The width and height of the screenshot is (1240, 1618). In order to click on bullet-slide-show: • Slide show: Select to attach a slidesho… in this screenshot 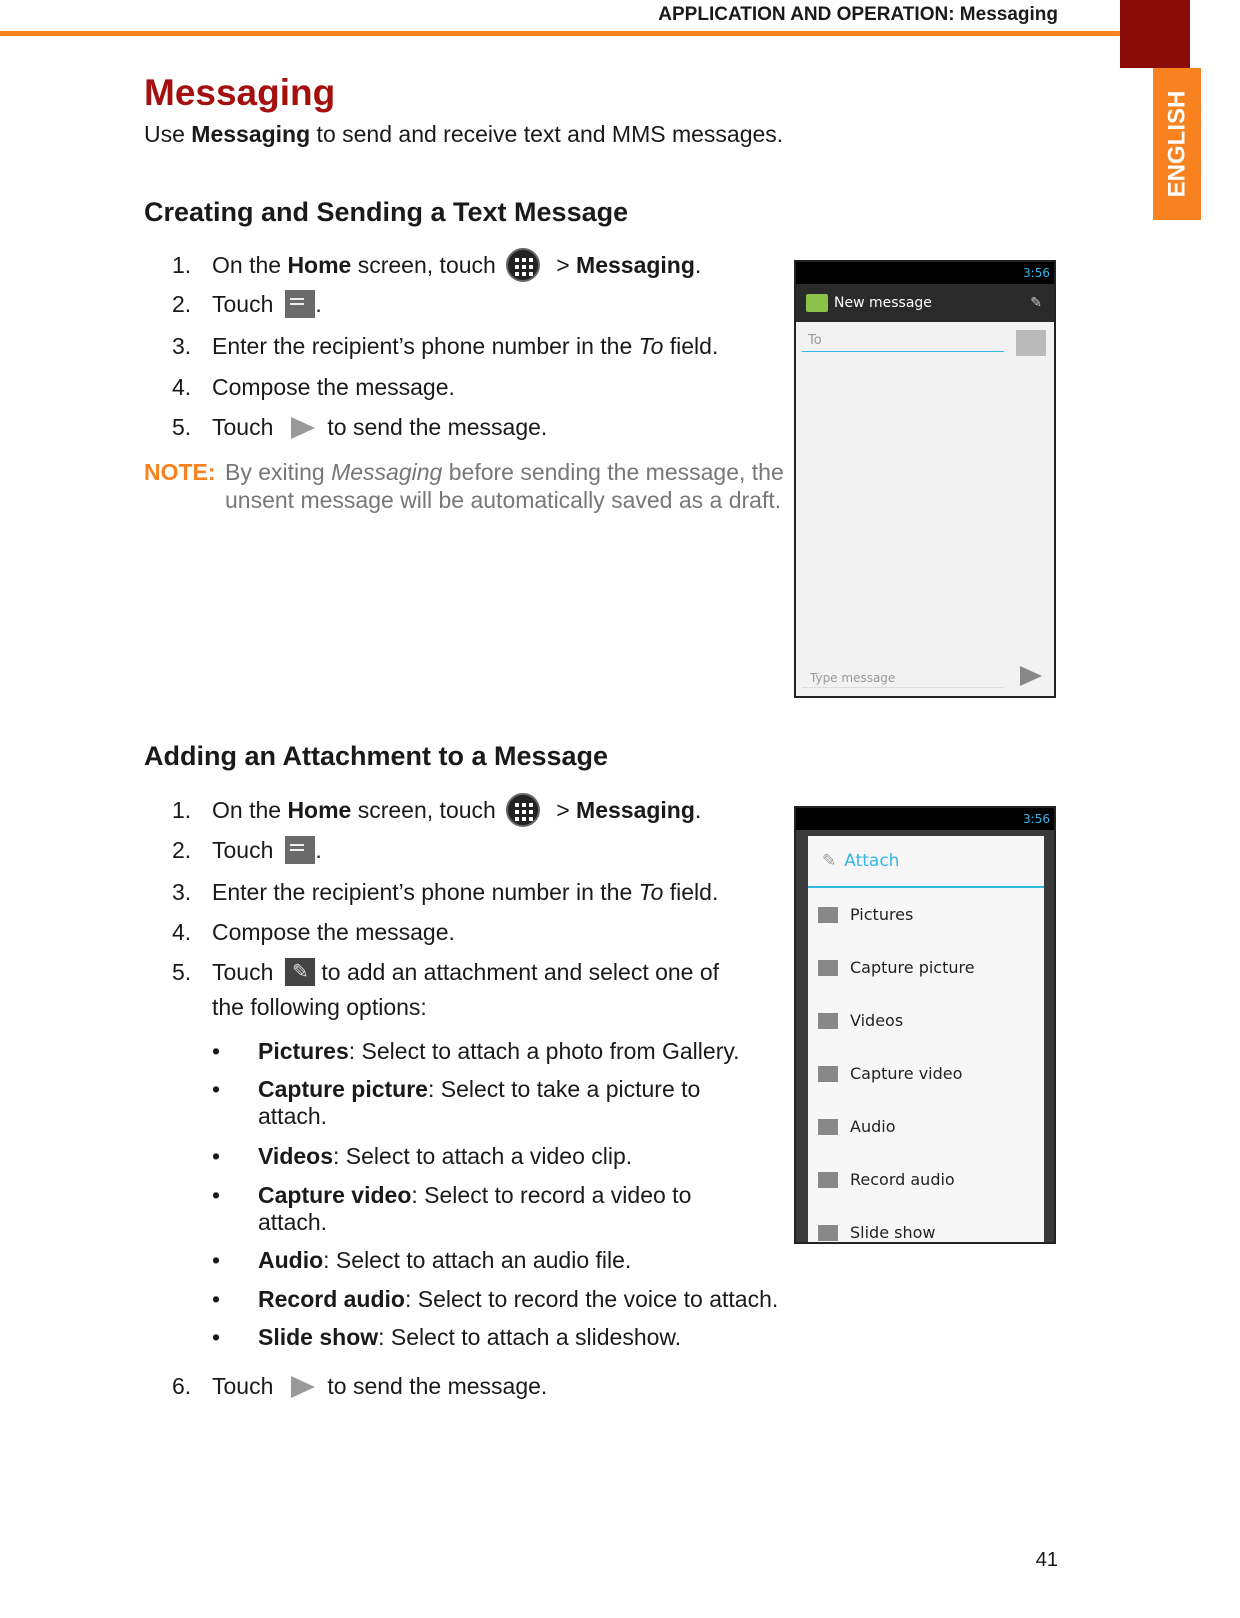, I will do `click(447, 1337)`.